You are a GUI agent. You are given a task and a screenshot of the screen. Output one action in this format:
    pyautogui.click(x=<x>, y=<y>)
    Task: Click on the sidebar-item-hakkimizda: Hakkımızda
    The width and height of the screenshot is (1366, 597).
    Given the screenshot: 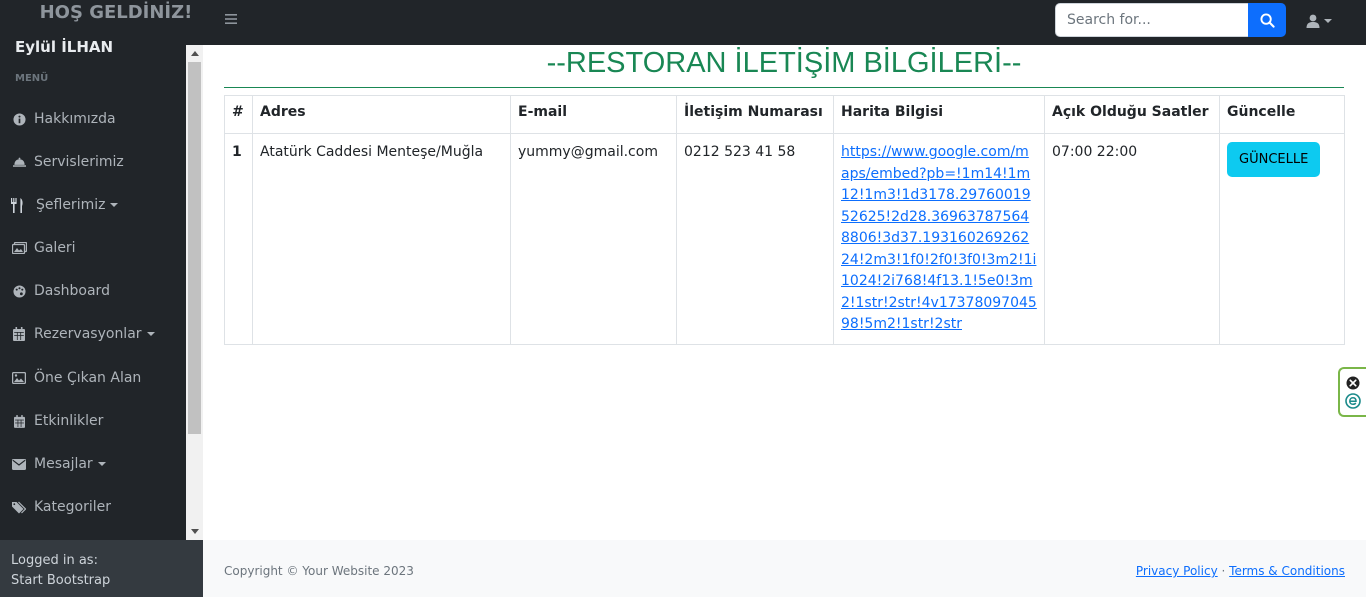 What is the action you would take?
    pyautogui.click(x=93, y=119)
    